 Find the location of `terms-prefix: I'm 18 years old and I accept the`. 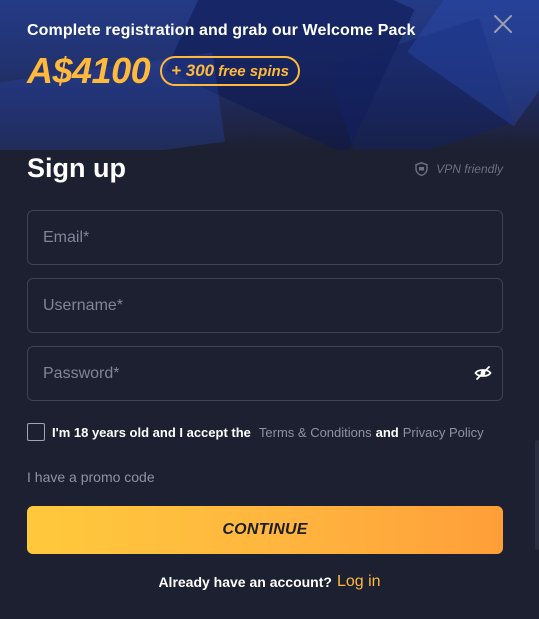

terms-prefix: I'm 18 years old and I accept the is located at coordinates (151, 432).